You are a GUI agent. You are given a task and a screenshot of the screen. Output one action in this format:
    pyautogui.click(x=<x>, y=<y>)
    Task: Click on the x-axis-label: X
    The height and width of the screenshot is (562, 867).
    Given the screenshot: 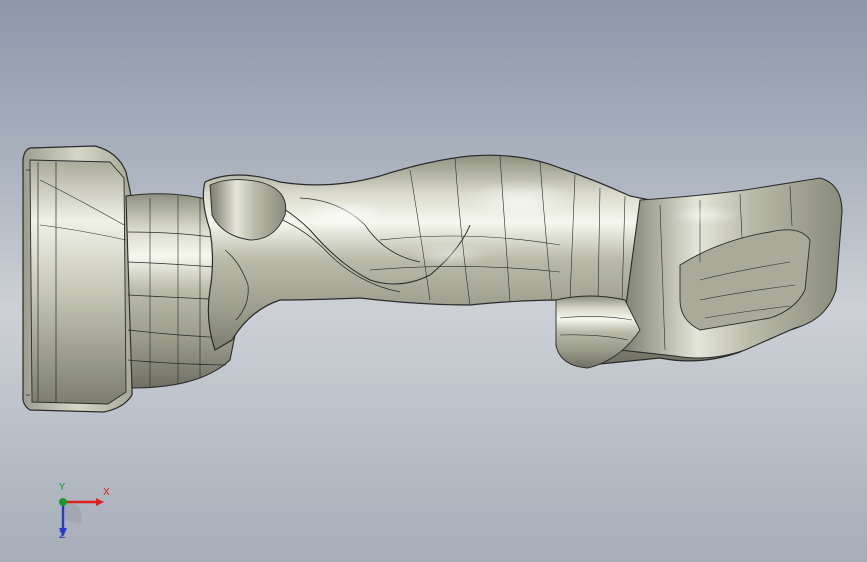 What is the action you would take?
    pyautogui.click(x=106, y=492)
    